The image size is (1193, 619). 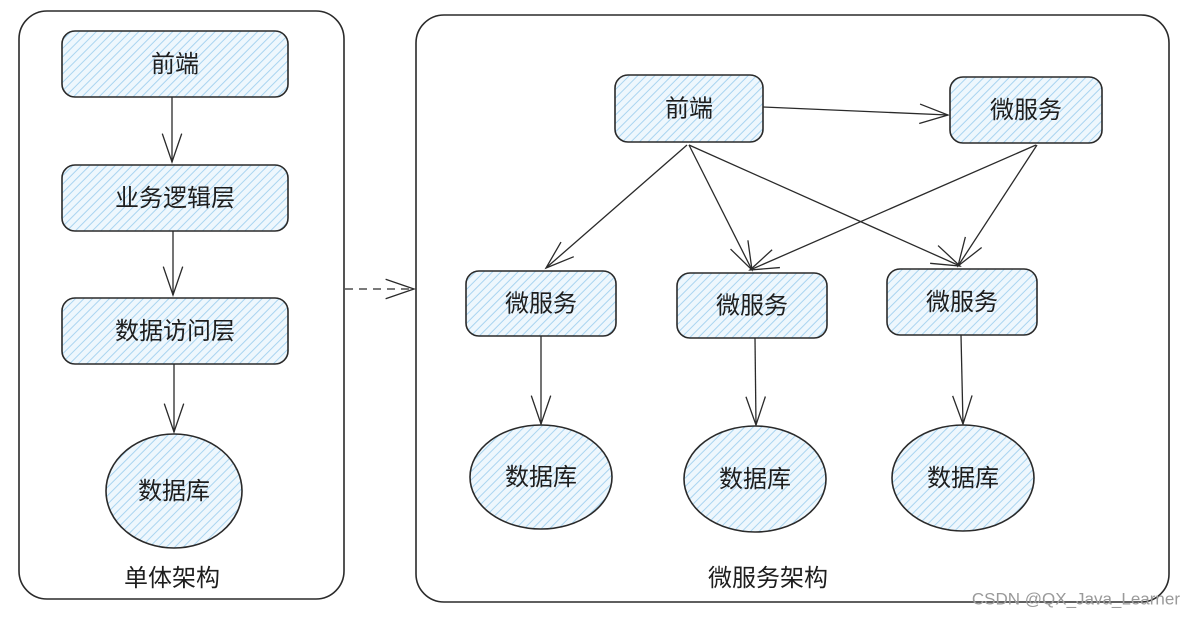 I want to click on edge-s-frontend-to-s-ms-top, so click(x=856, y=114).